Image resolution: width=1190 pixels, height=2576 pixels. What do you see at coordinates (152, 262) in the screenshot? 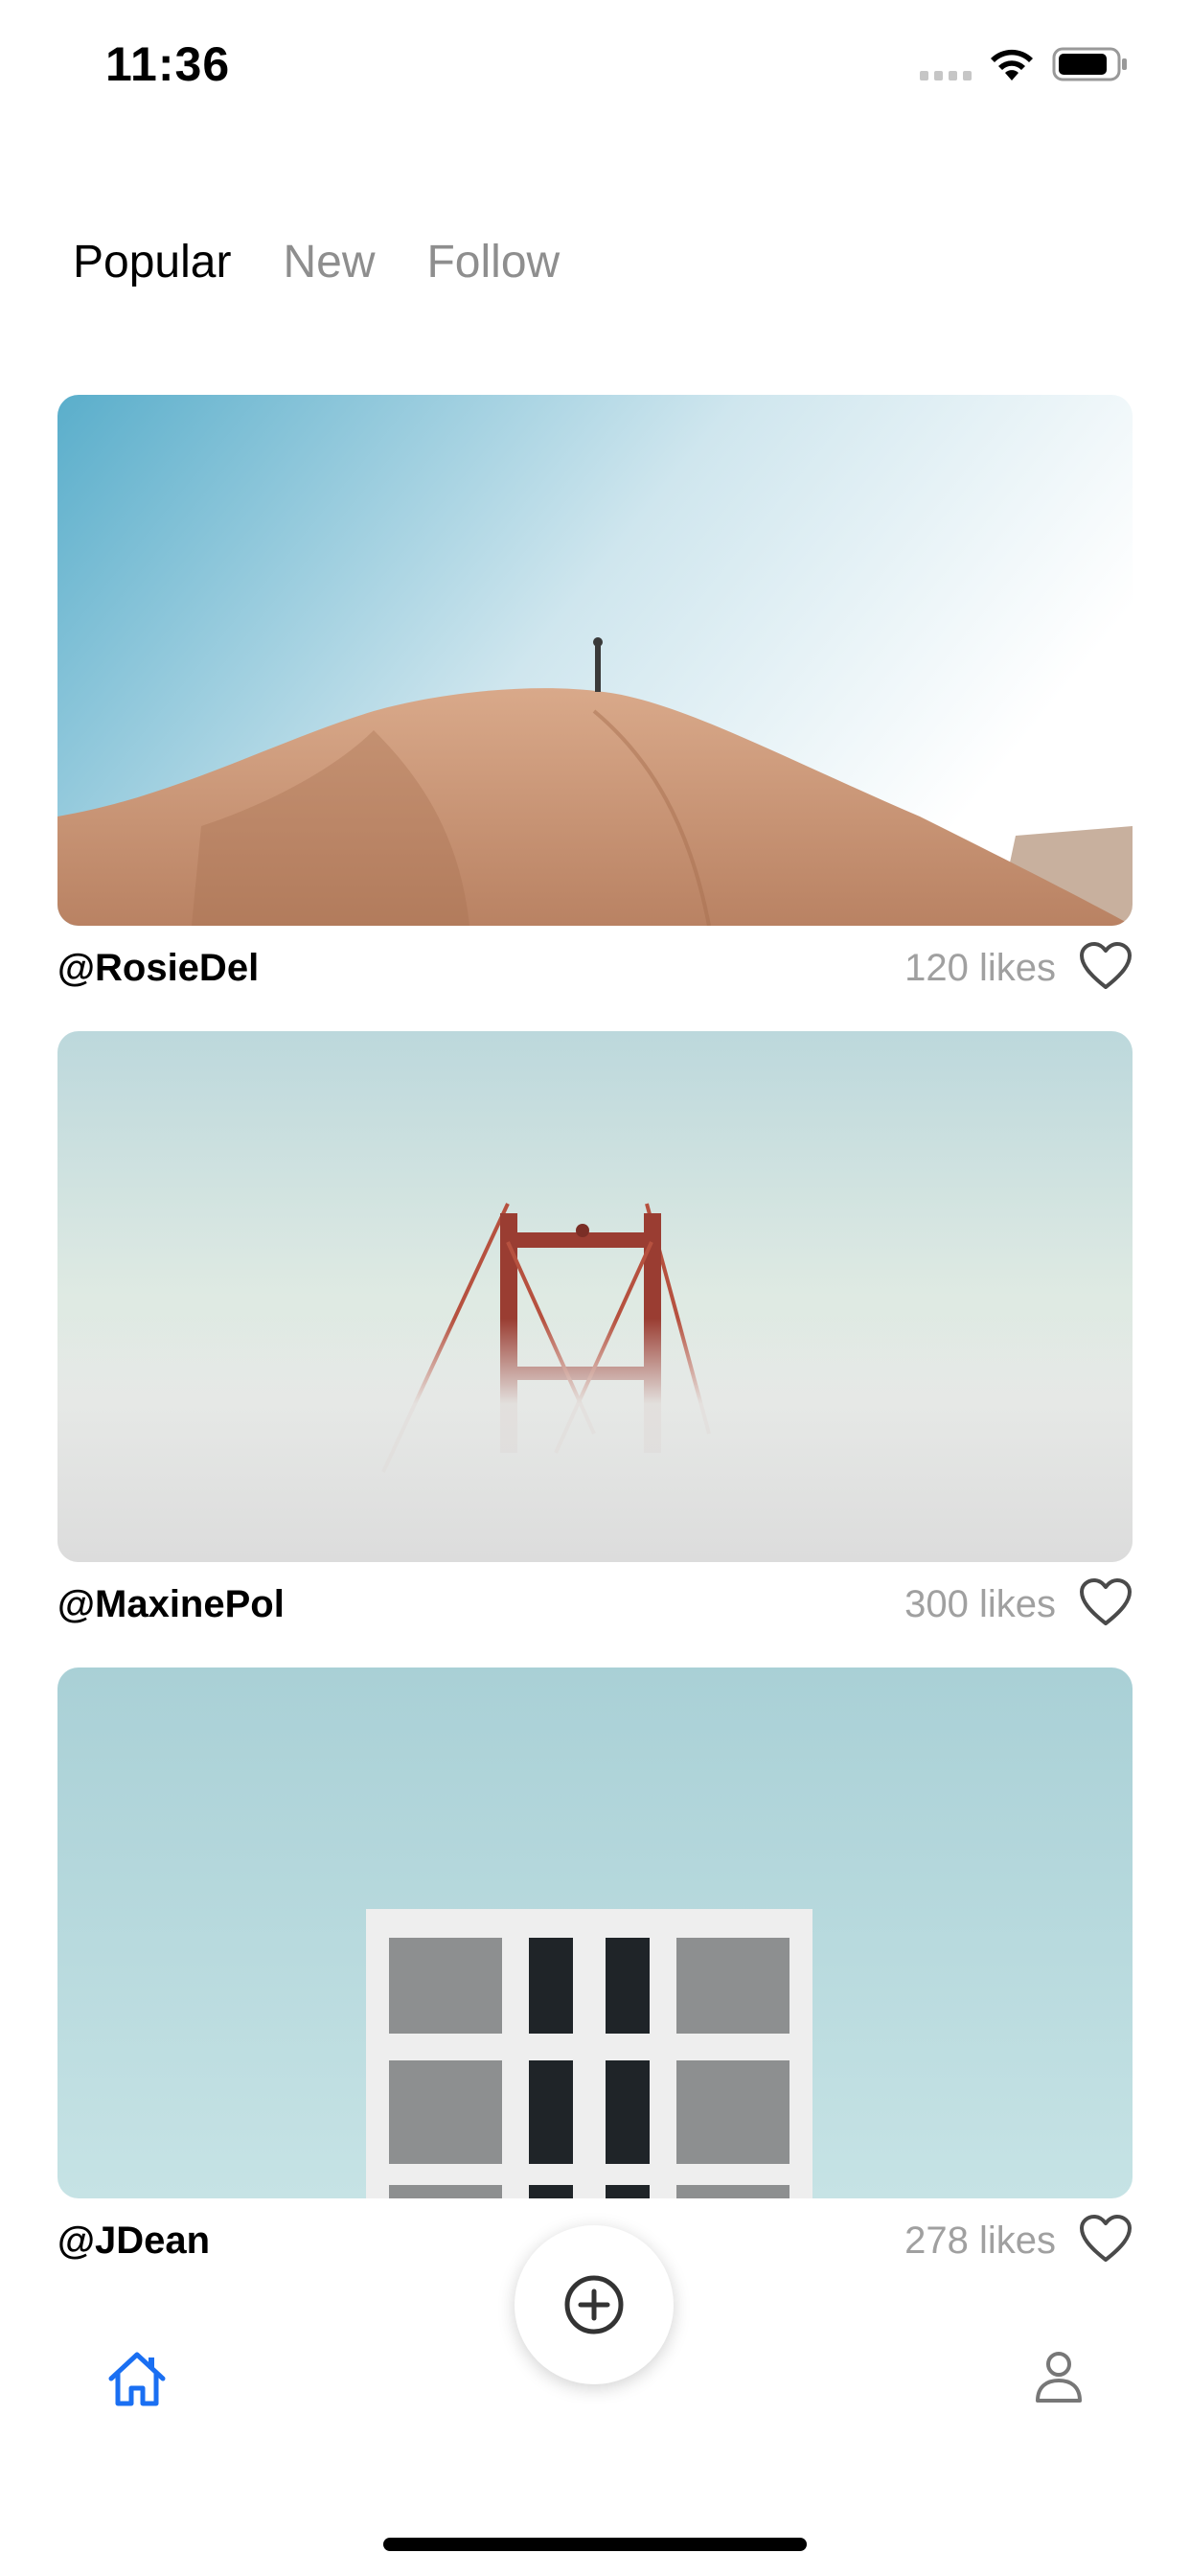
I see `tab-popular: Popular` at bounding box center [152, 262].